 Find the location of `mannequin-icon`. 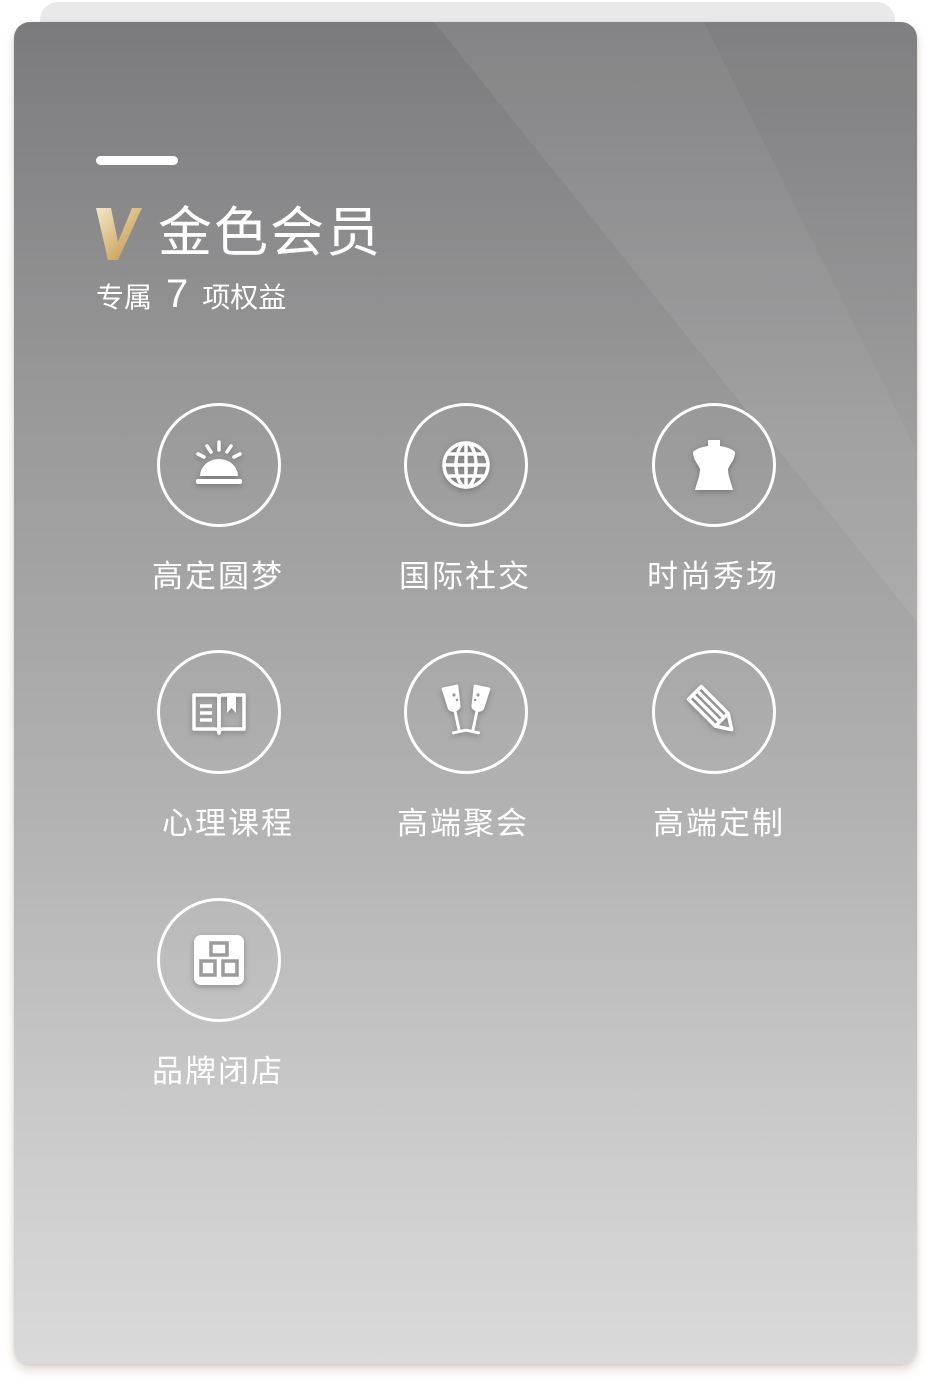

mannequin-icon is located at coordinates (714, 465).